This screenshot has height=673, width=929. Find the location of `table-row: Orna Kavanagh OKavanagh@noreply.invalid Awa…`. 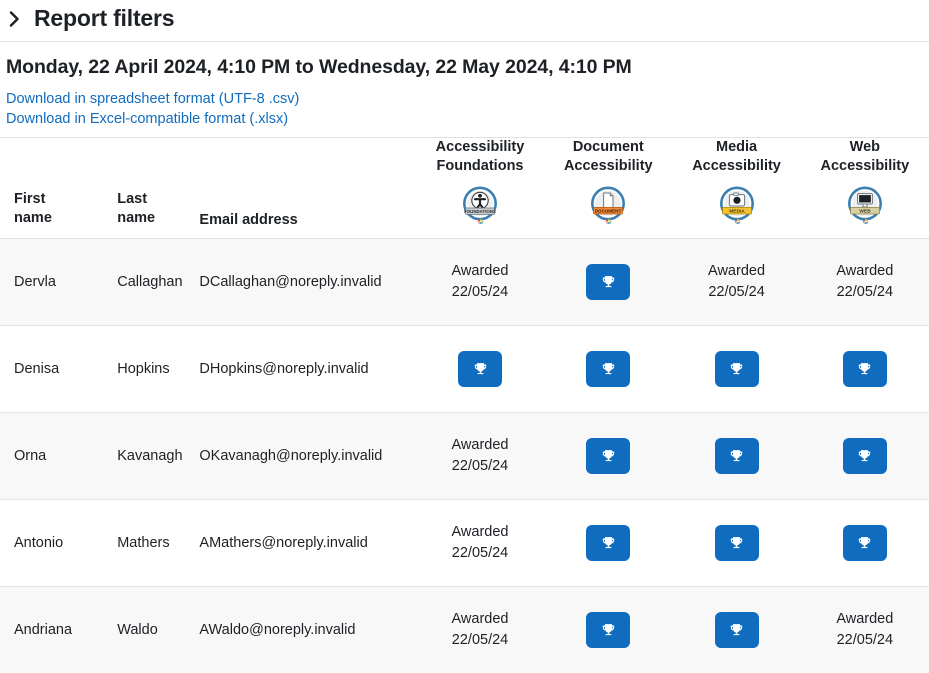

table-row: Orna Kavanagh OKavanagh@noreply.invalid Awa… is located at coordinates (464, 456).